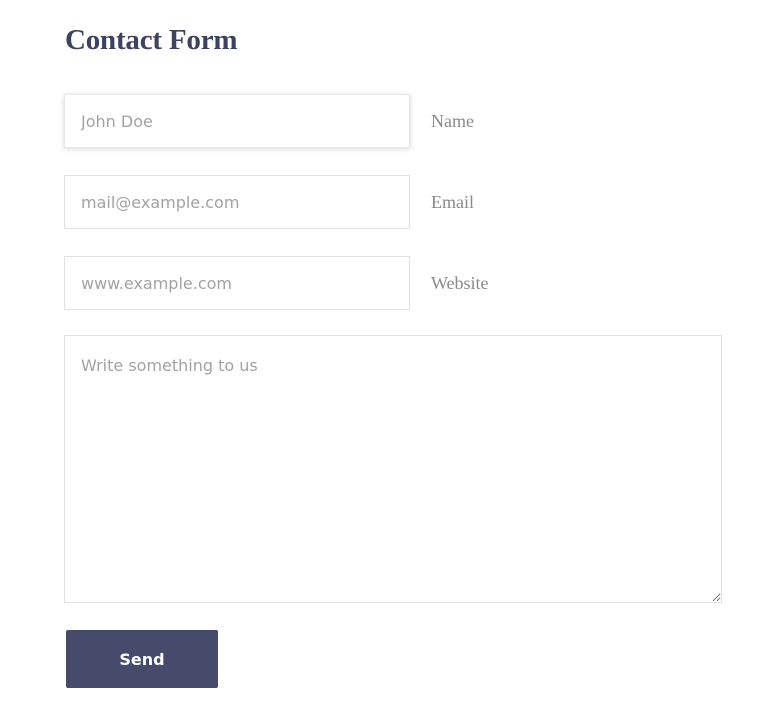 This screenshot has width=768, height=706. What do you see at coordinates (452, 201) in the screenshot?
I see `email-label: Email` at bounding box center [452, 201].